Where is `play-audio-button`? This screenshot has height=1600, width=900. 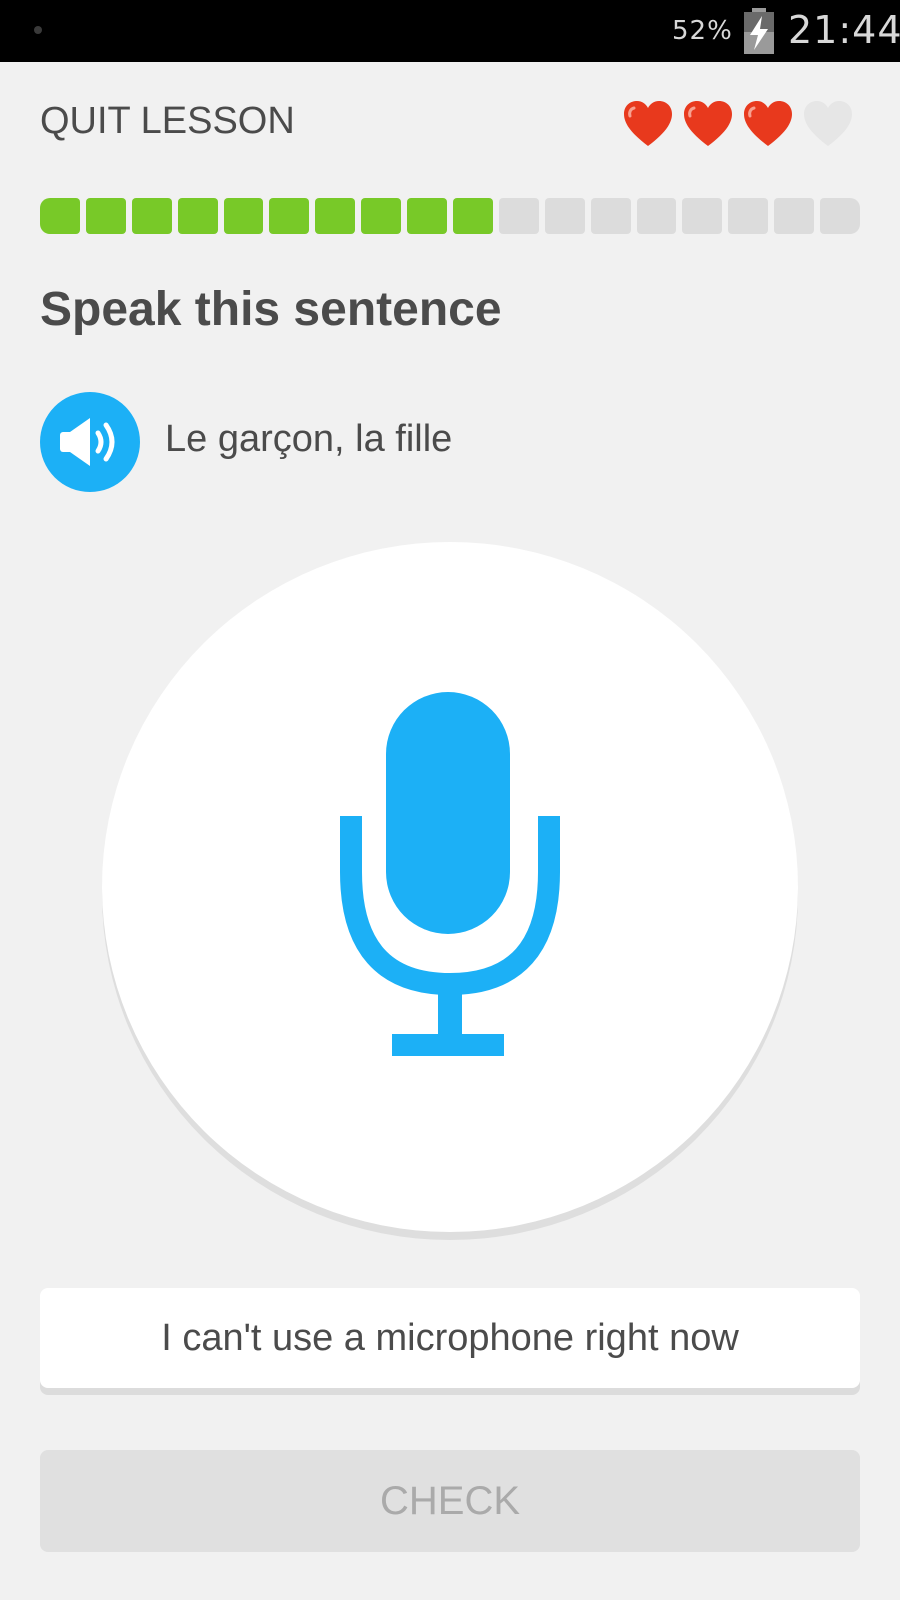
play-audio-button is located at coordinates (90, 442).